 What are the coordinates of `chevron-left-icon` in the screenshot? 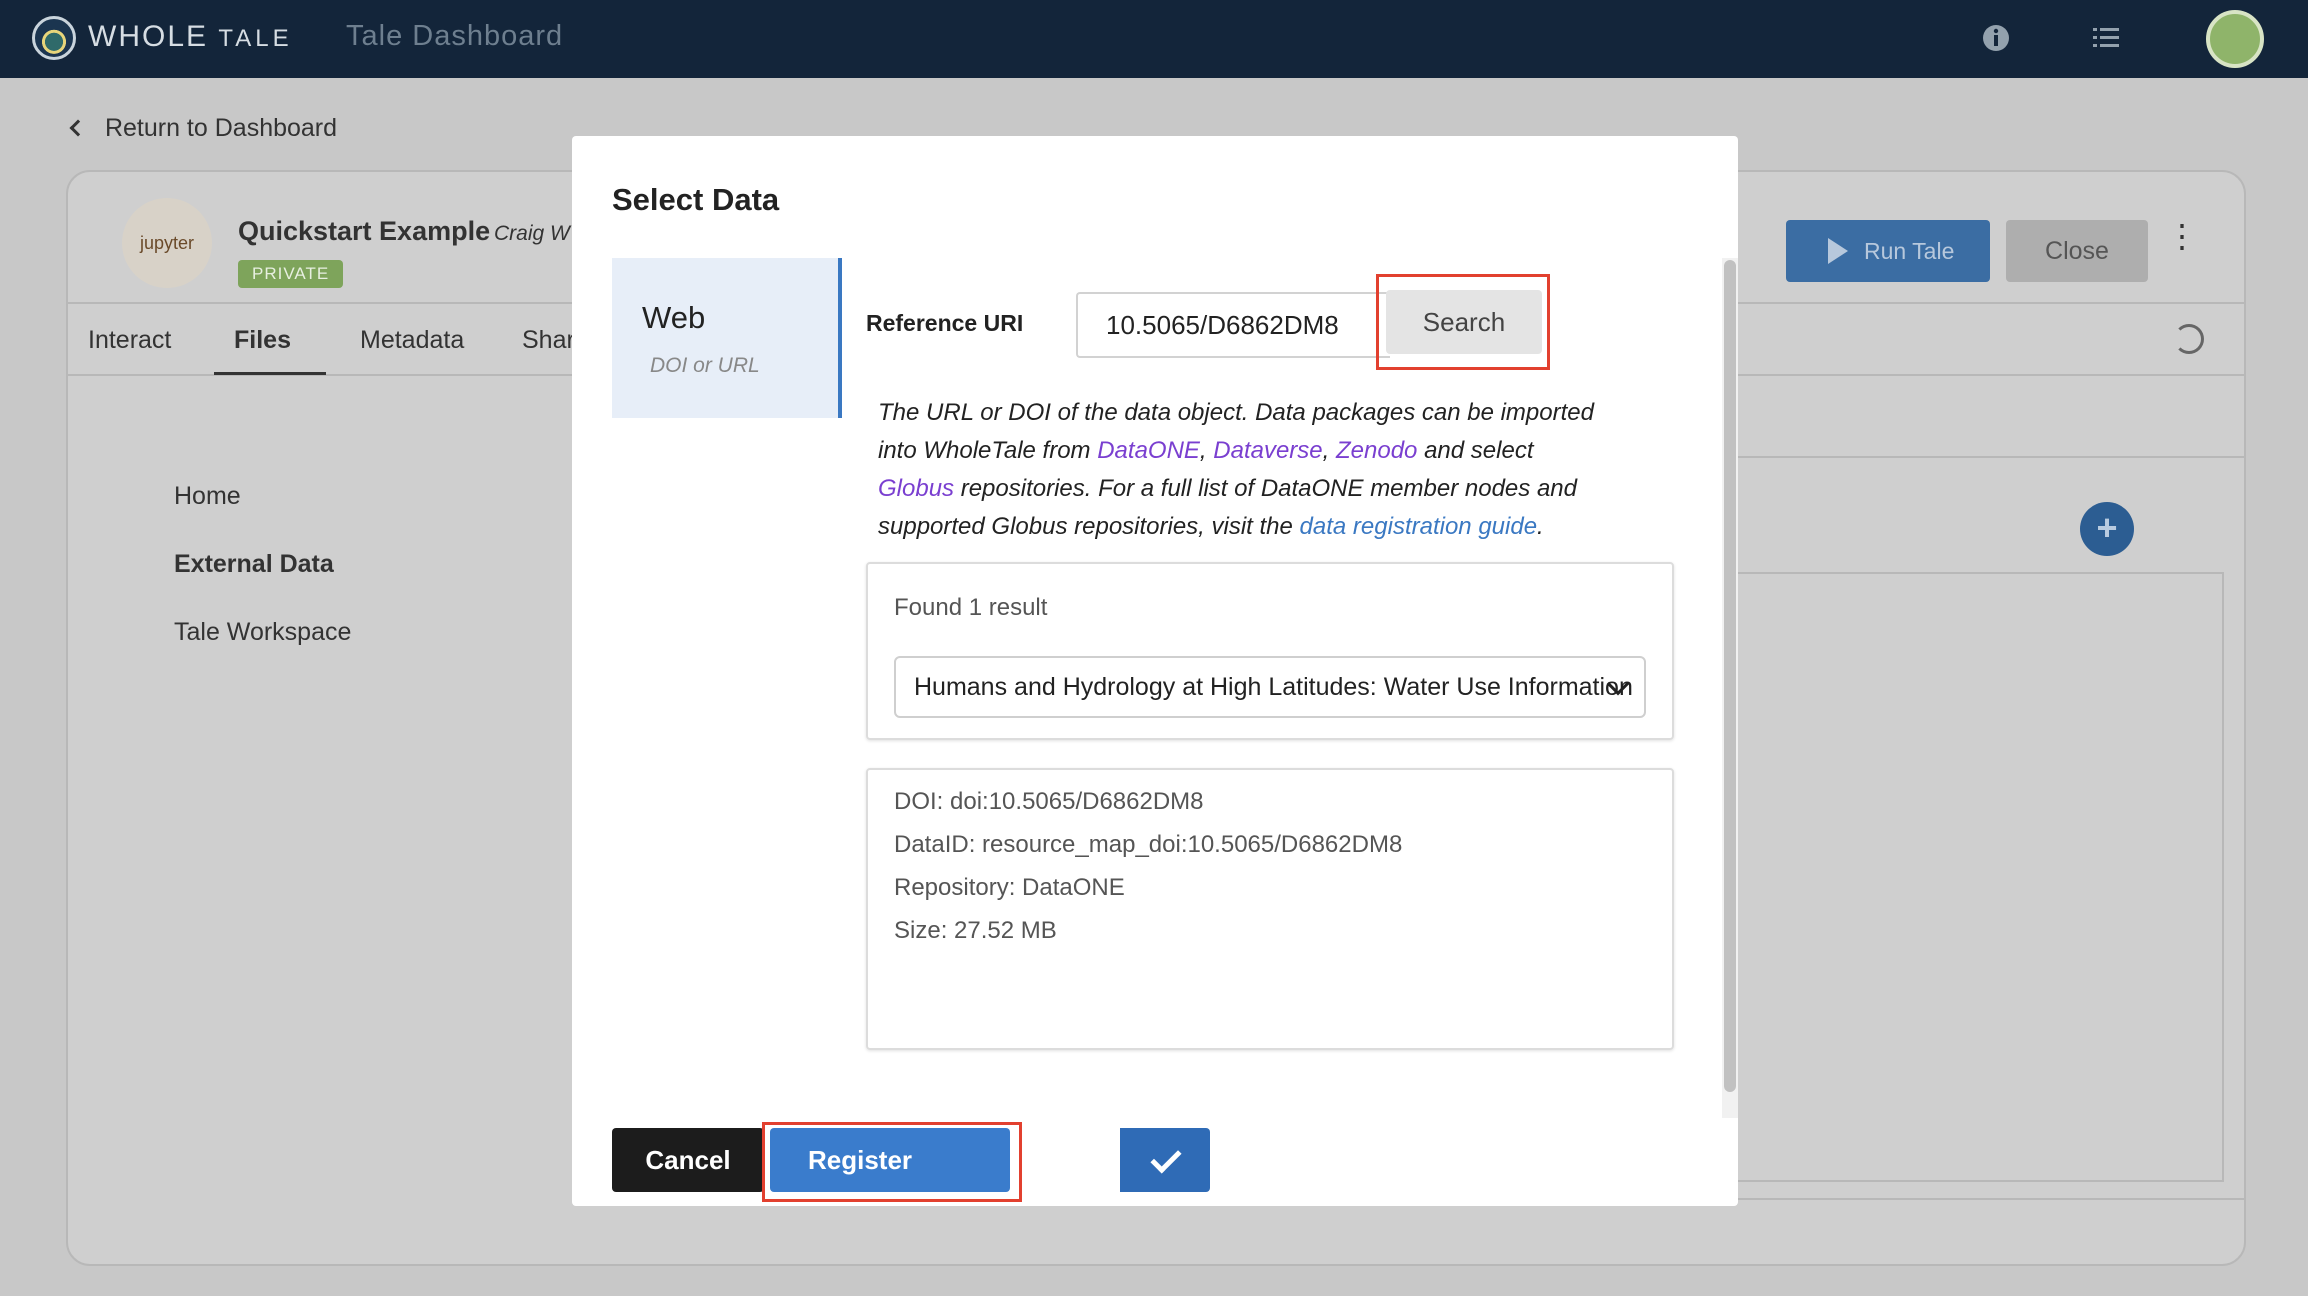 It's located at (78, 128).